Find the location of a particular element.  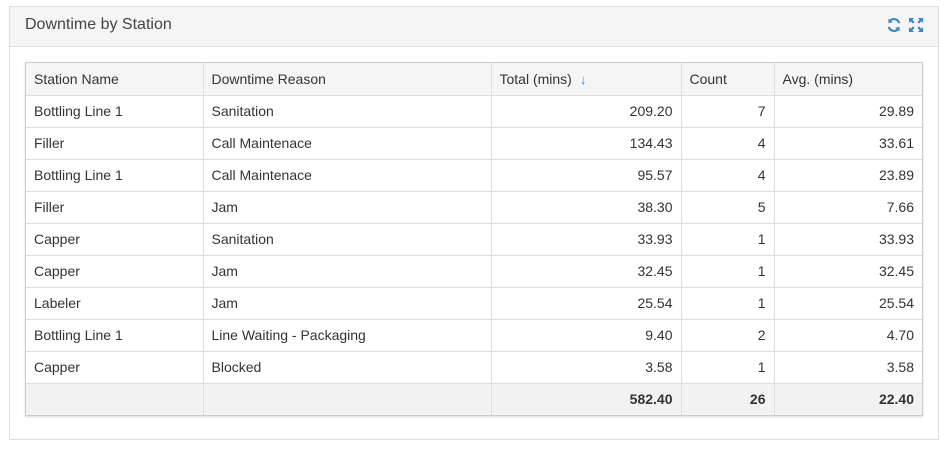

cell-total: 33.93 is located at coordinates (586, 239).